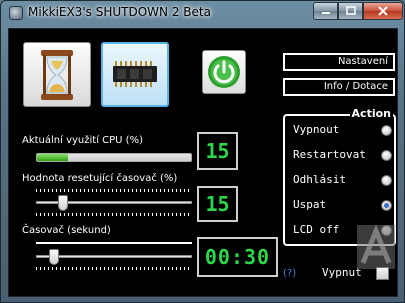 Image resolution: width=405 pixels, height=303 pixels. I want to click on reset-threshold-ticks, so click(114, 190).